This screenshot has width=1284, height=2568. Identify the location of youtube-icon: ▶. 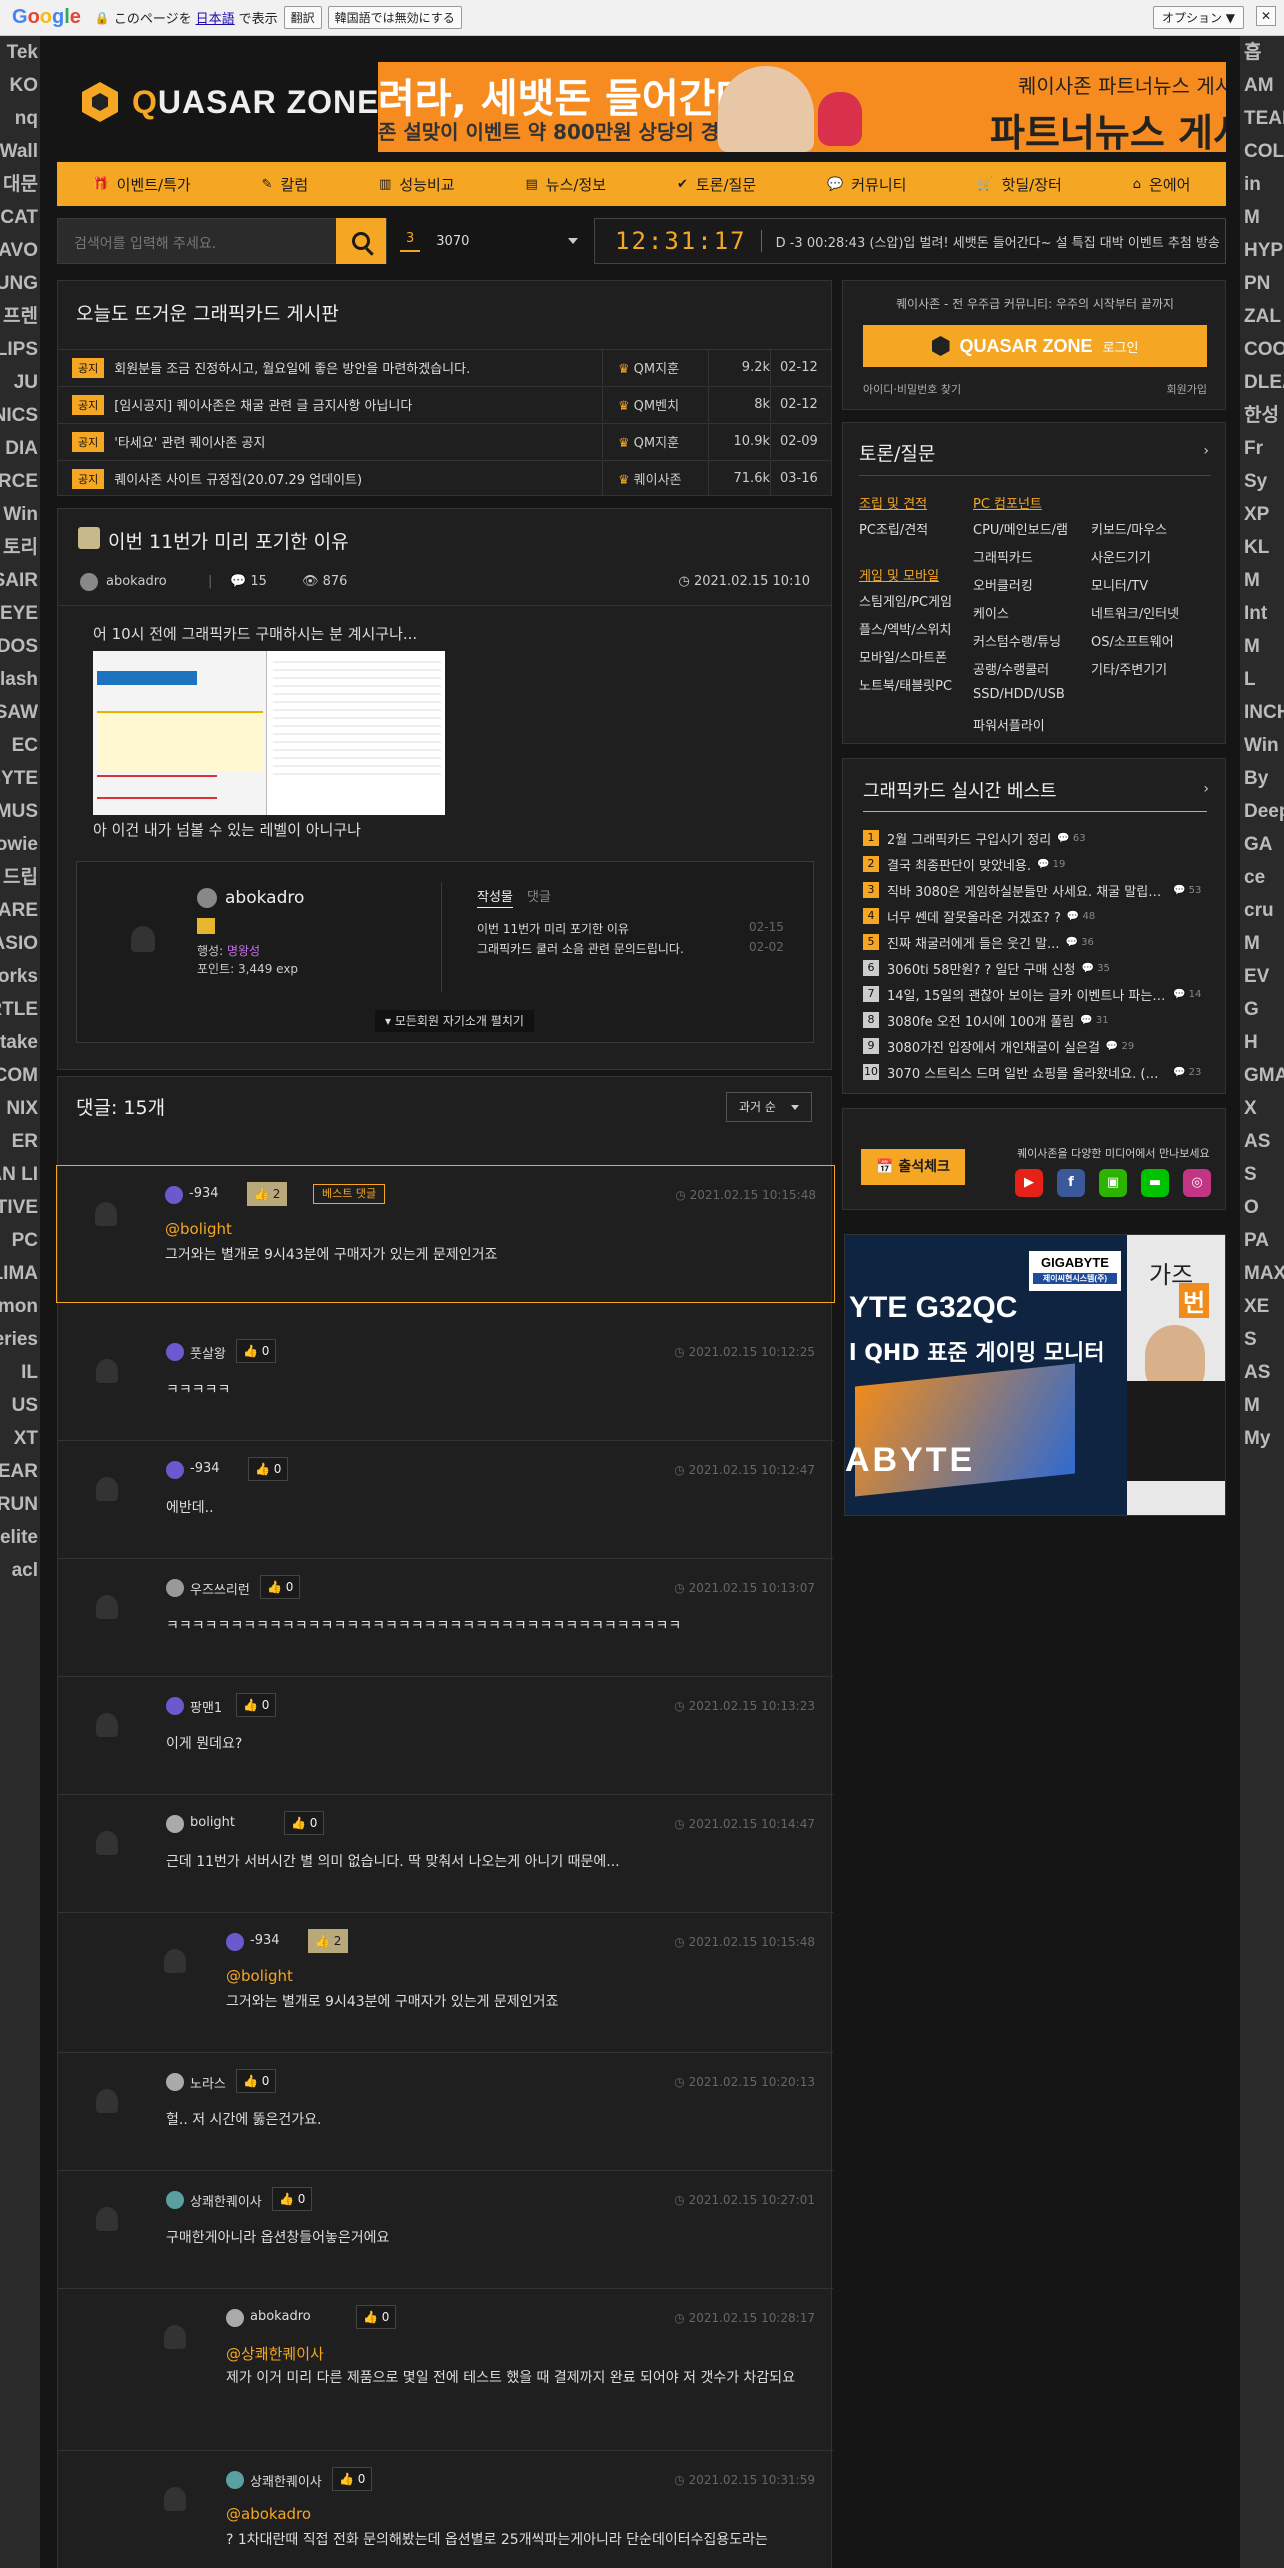
(1029, 1183).